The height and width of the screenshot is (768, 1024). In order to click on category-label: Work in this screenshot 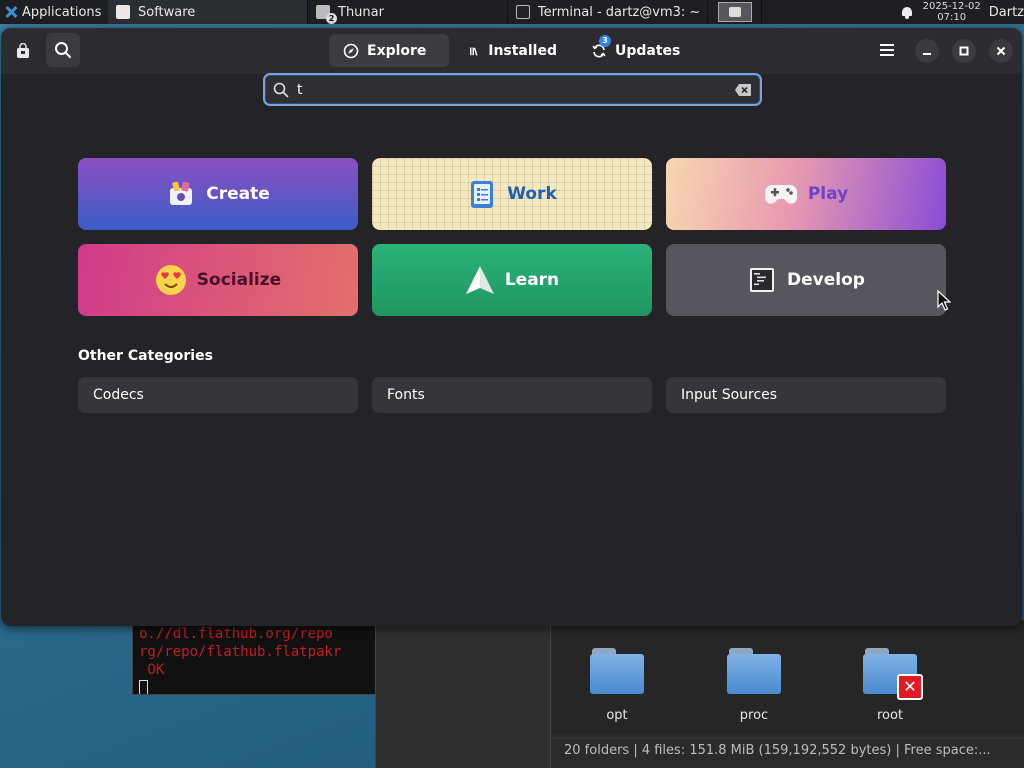, I will do `click(532, 194)`.